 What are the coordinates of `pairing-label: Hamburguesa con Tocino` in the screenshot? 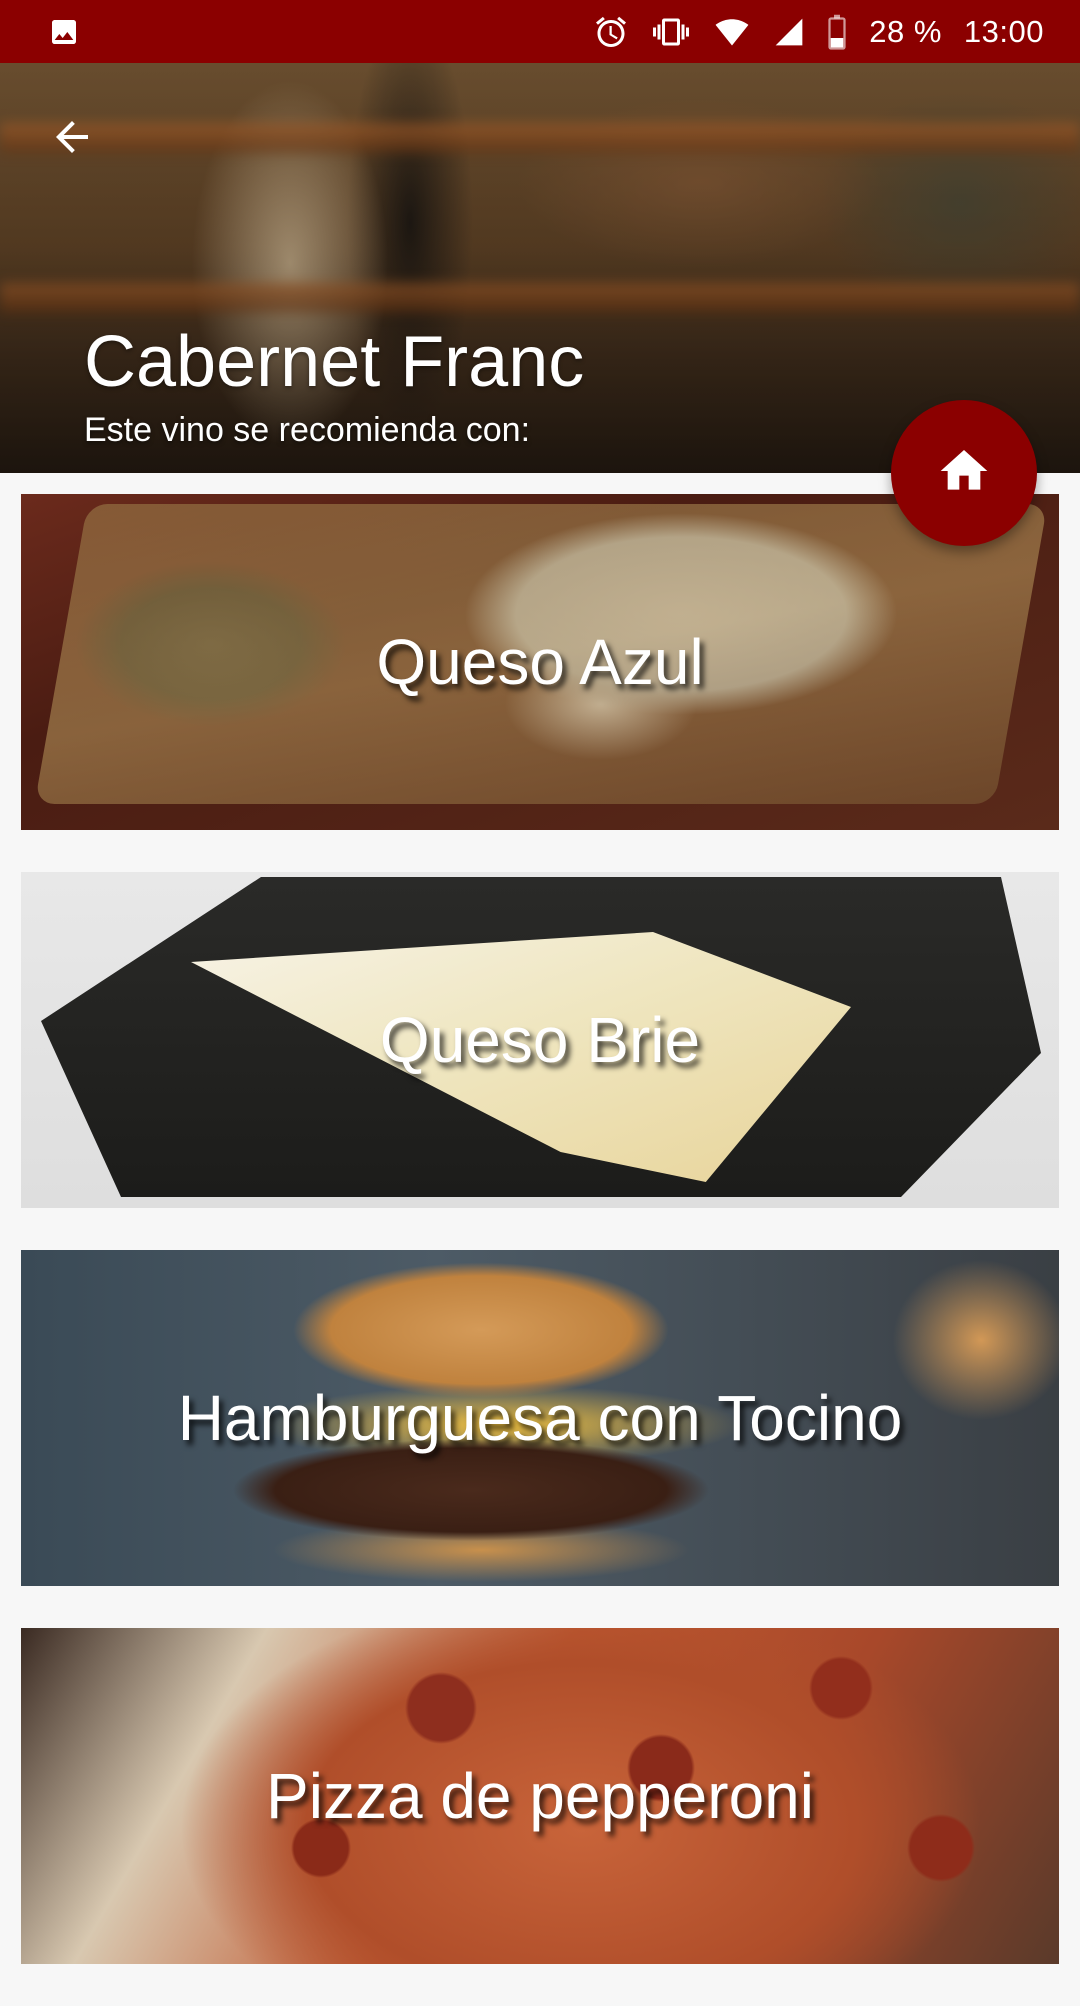 It's located at (540, 1418).